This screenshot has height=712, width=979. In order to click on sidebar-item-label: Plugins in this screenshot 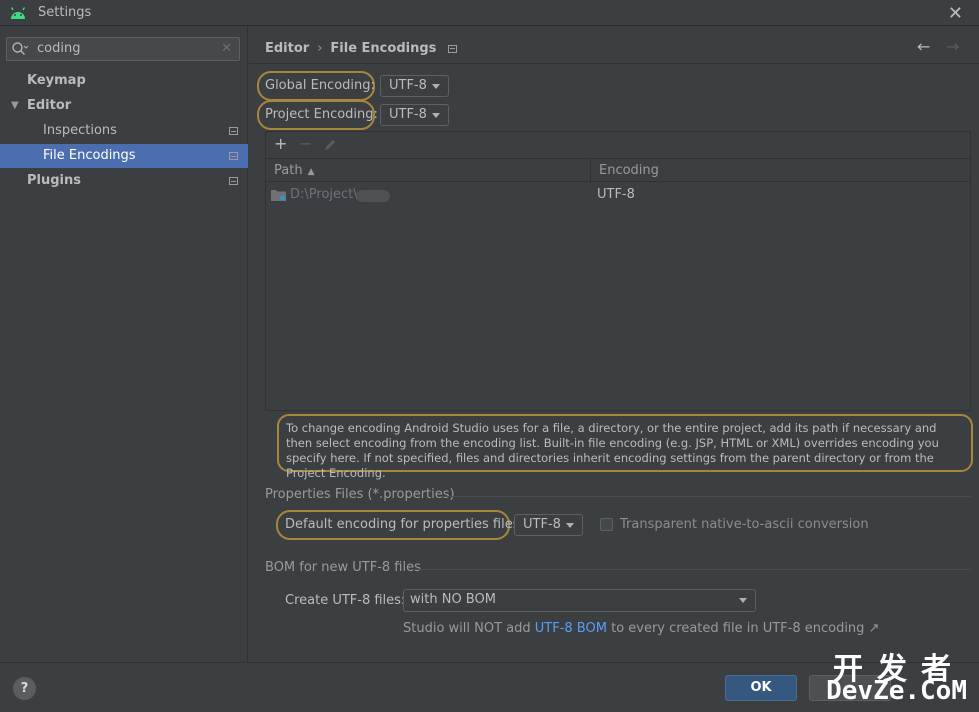, I will do `click(54, 180)`.